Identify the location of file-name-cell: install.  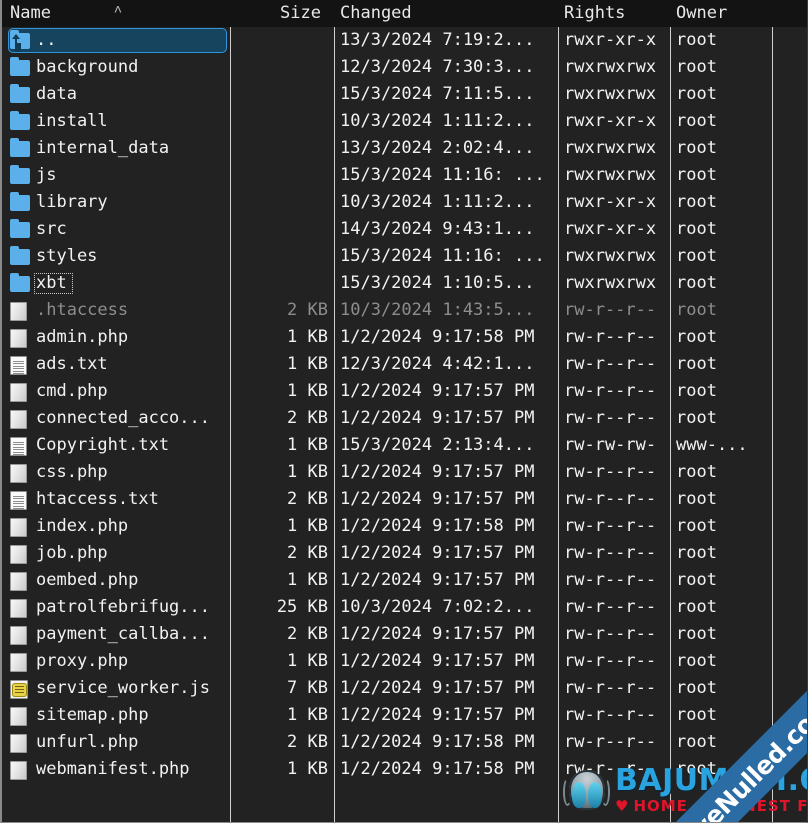
(131, 121).